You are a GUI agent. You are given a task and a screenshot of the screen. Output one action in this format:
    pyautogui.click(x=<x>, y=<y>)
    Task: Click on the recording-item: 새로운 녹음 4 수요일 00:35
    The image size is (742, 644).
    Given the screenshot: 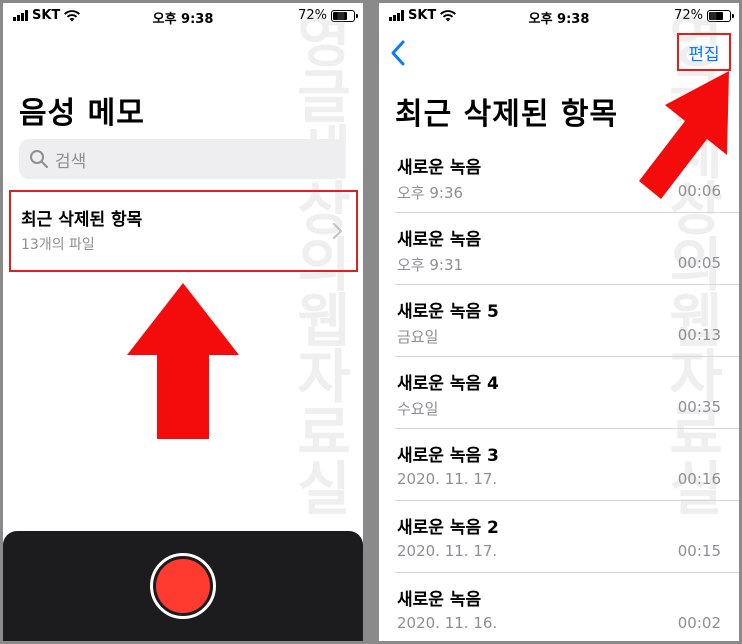 What is the action you would take?
    pyautogui.click(x=559, y=393)
    